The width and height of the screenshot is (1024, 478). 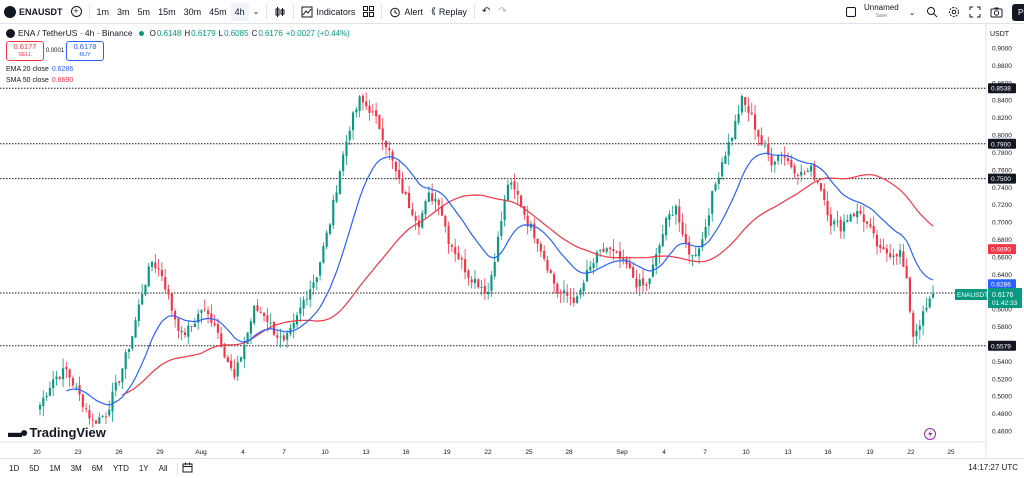 What do you see at coordinates (62, 69) in the screenshot?
I see `ema-value: 0.6286` at bounding box center [62, 69].